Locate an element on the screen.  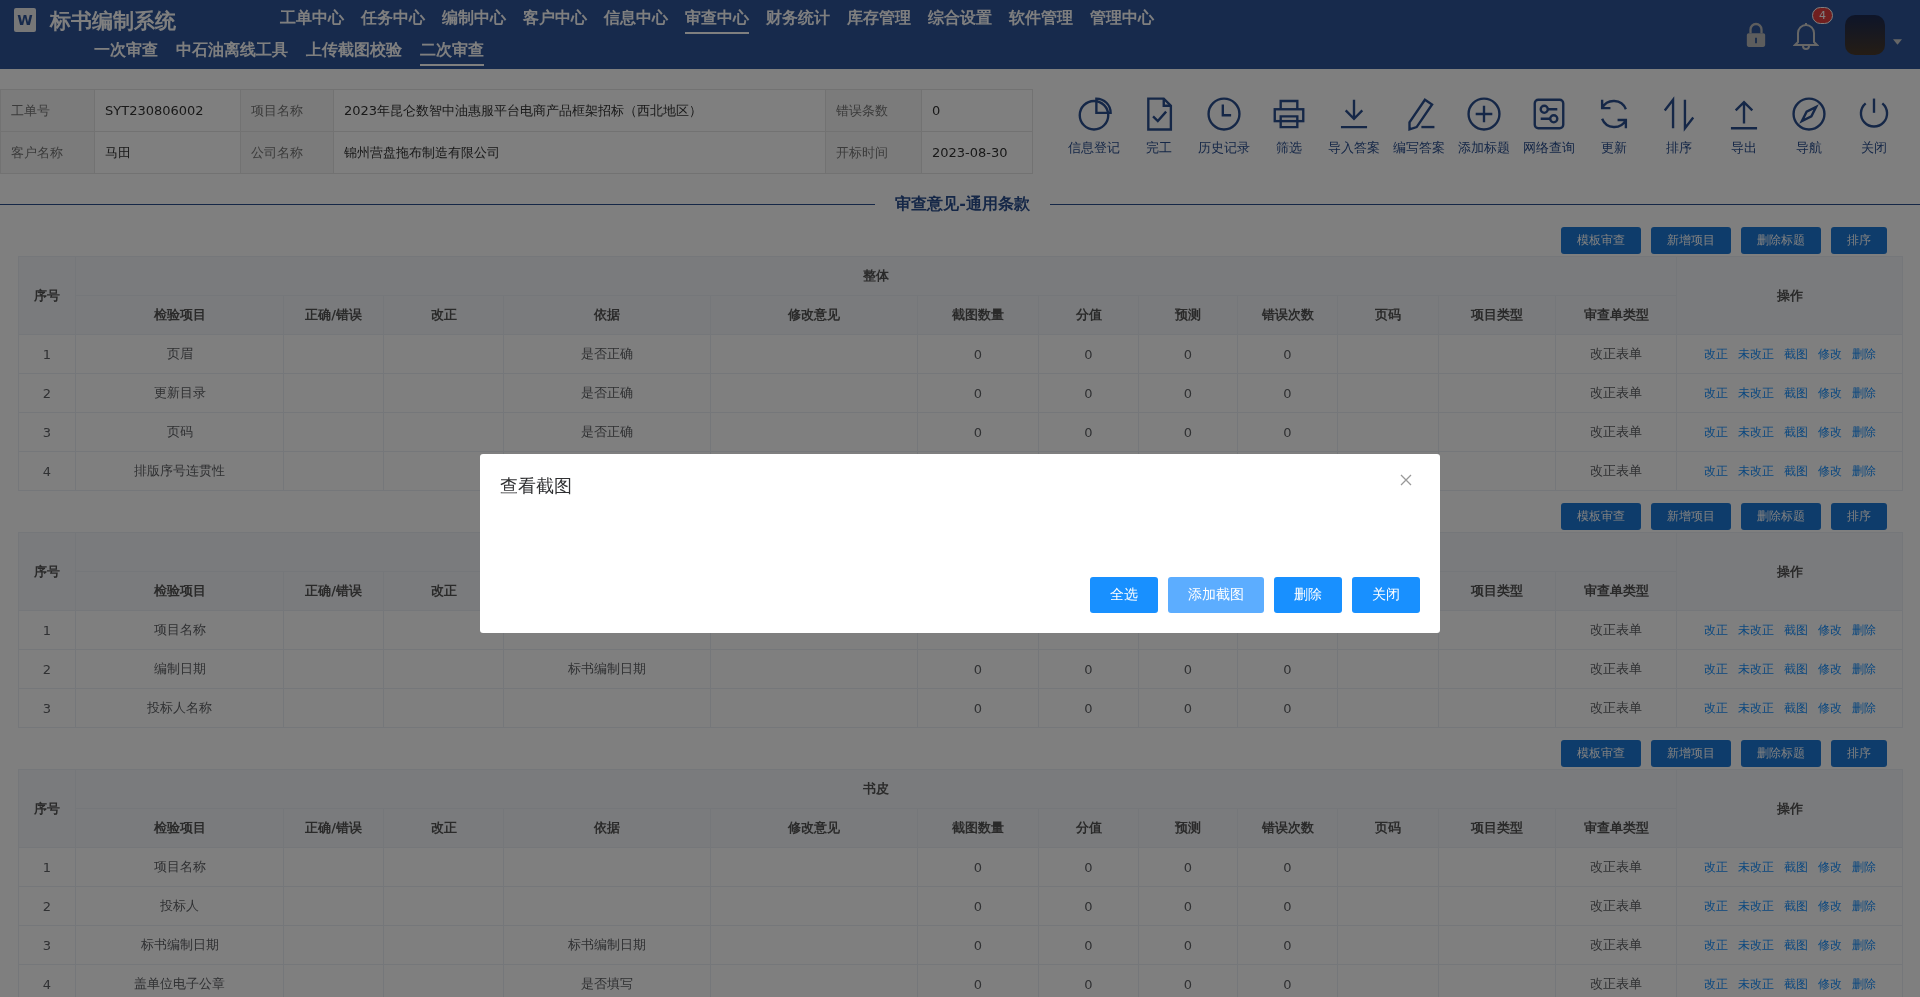
toolbar-button: 关闭 is located at coordinates (1873, 126).